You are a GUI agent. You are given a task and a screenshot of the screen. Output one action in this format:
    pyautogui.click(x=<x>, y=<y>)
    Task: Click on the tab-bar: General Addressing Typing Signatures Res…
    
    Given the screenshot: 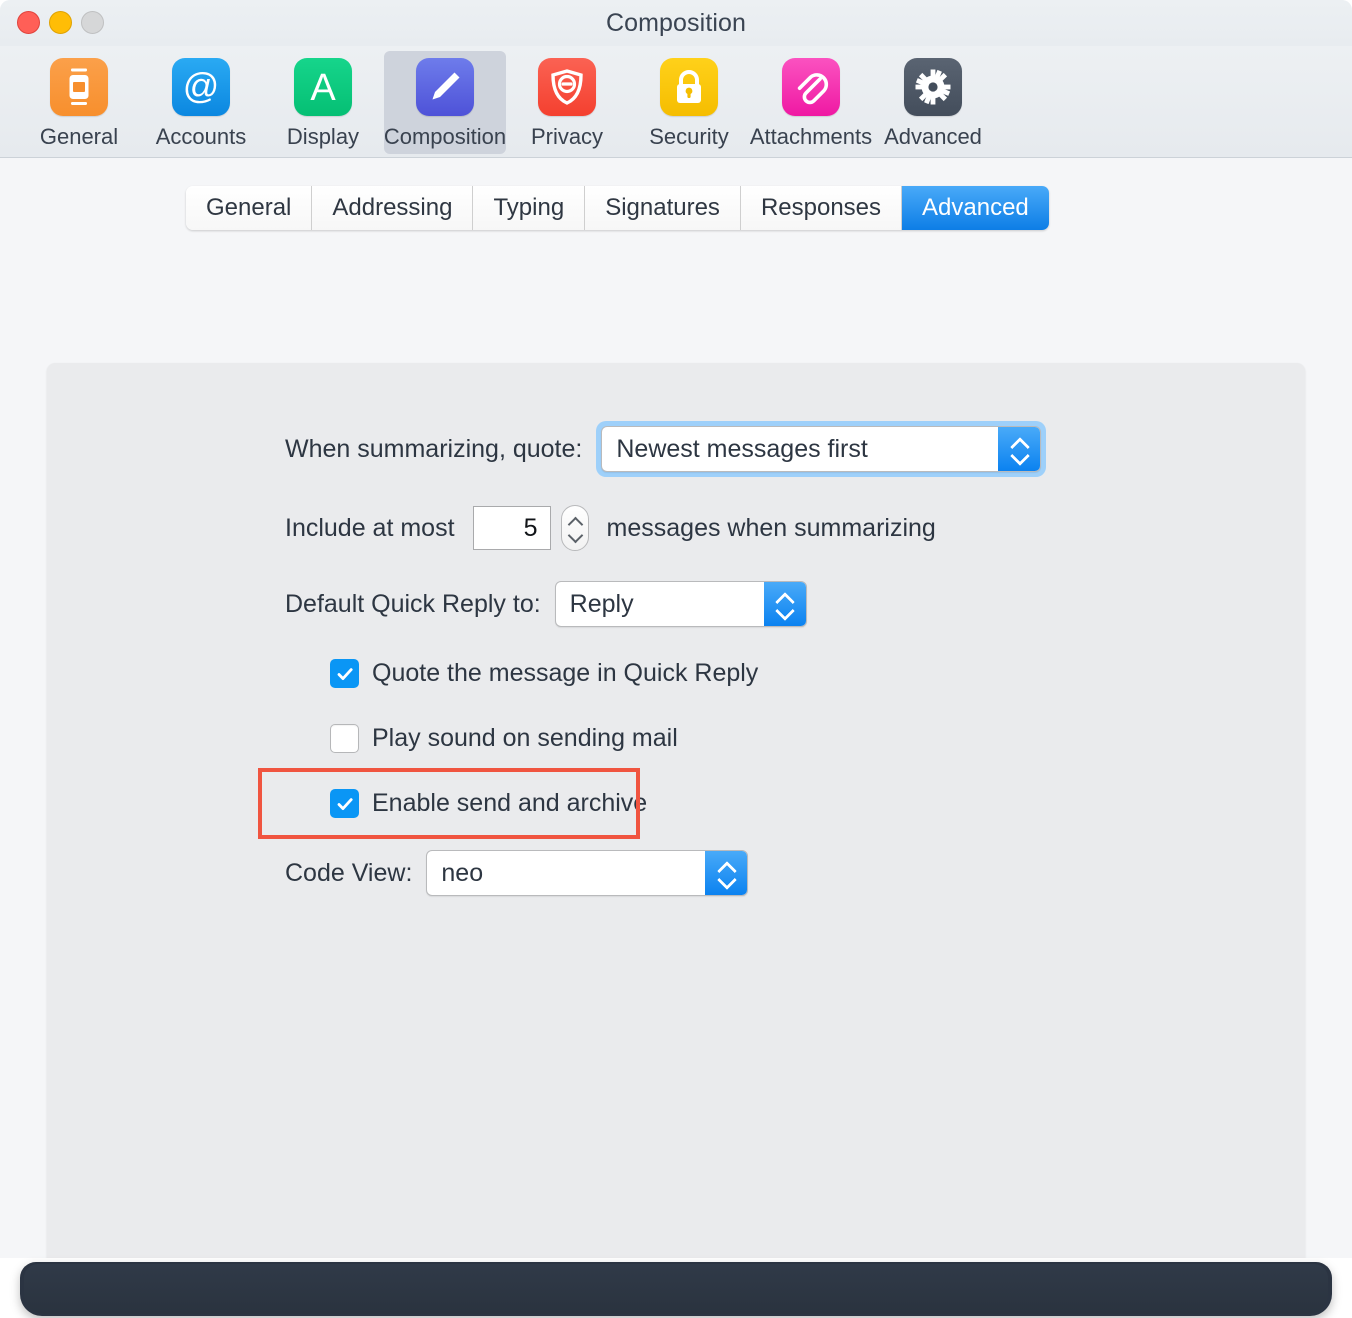 What is the action you would take?
    pyautogui.click(x=617, y=208)
    